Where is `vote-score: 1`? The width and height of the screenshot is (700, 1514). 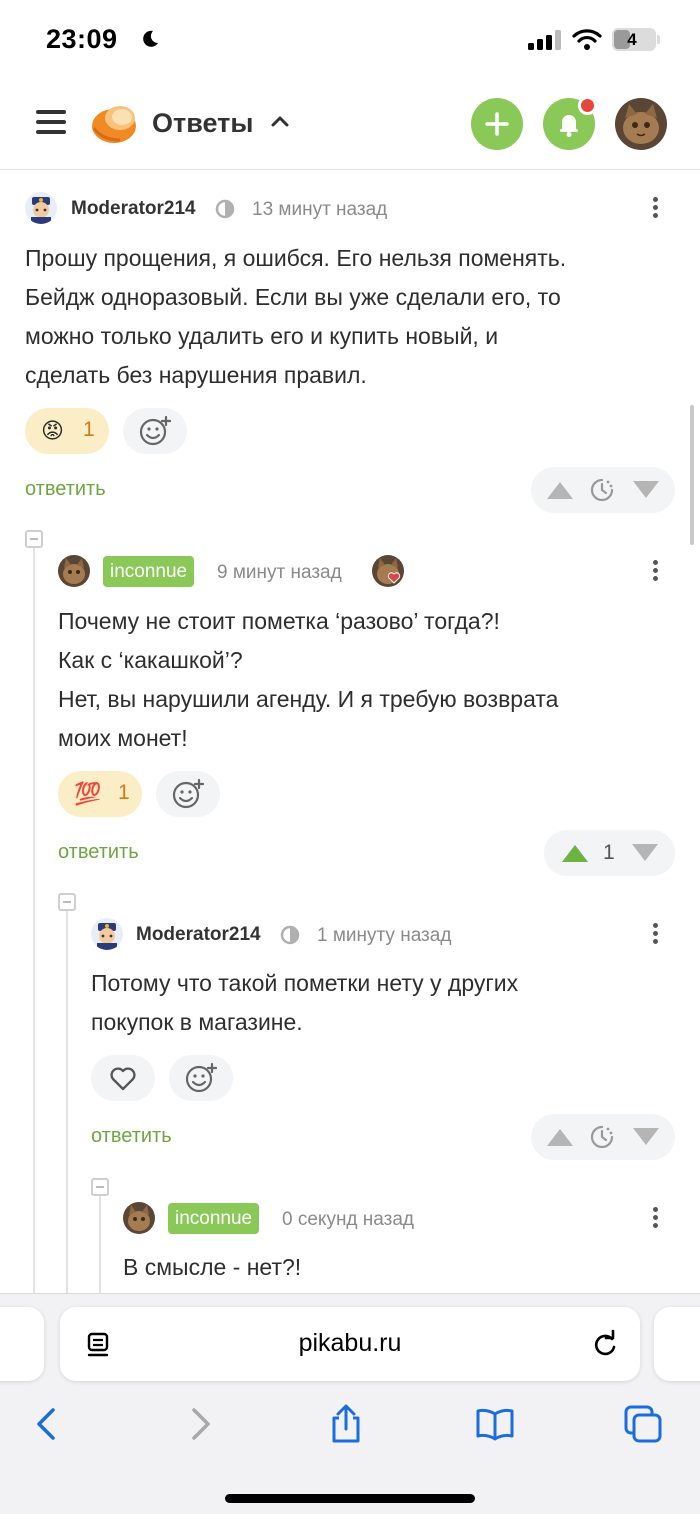 vote-score: 1 is located at coordinates (609, 852).